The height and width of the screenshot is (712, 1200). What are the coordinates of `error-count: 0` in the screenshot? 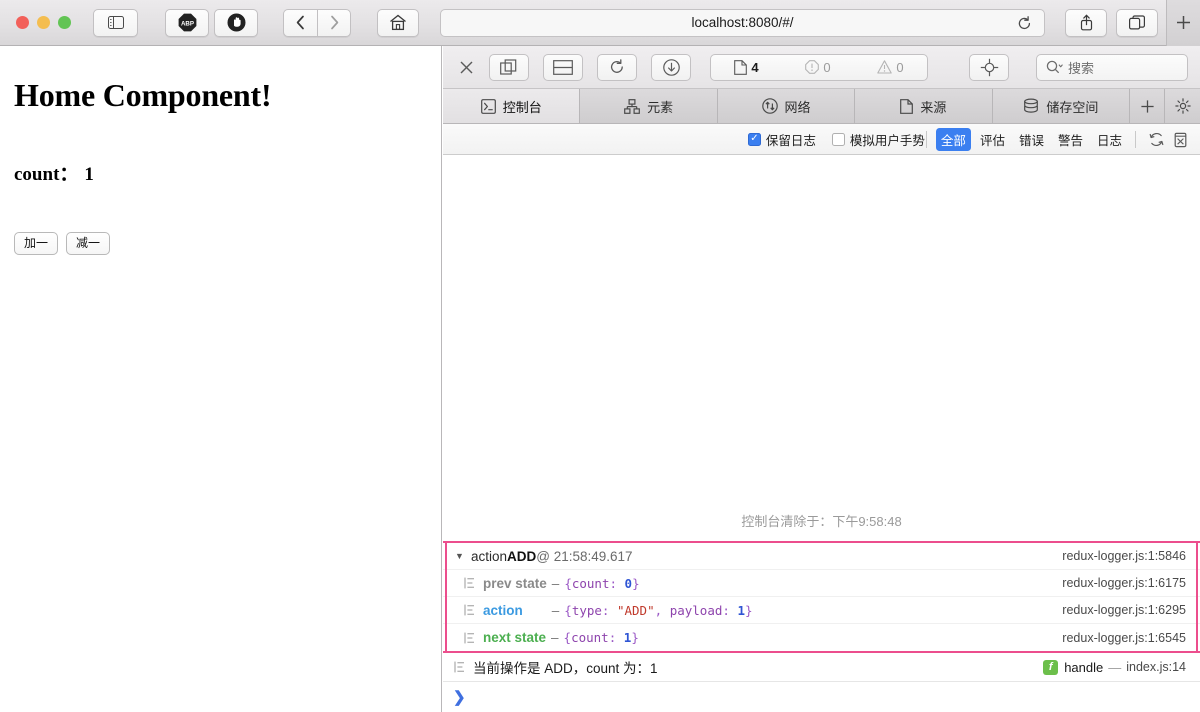 It's located at (818, 67).